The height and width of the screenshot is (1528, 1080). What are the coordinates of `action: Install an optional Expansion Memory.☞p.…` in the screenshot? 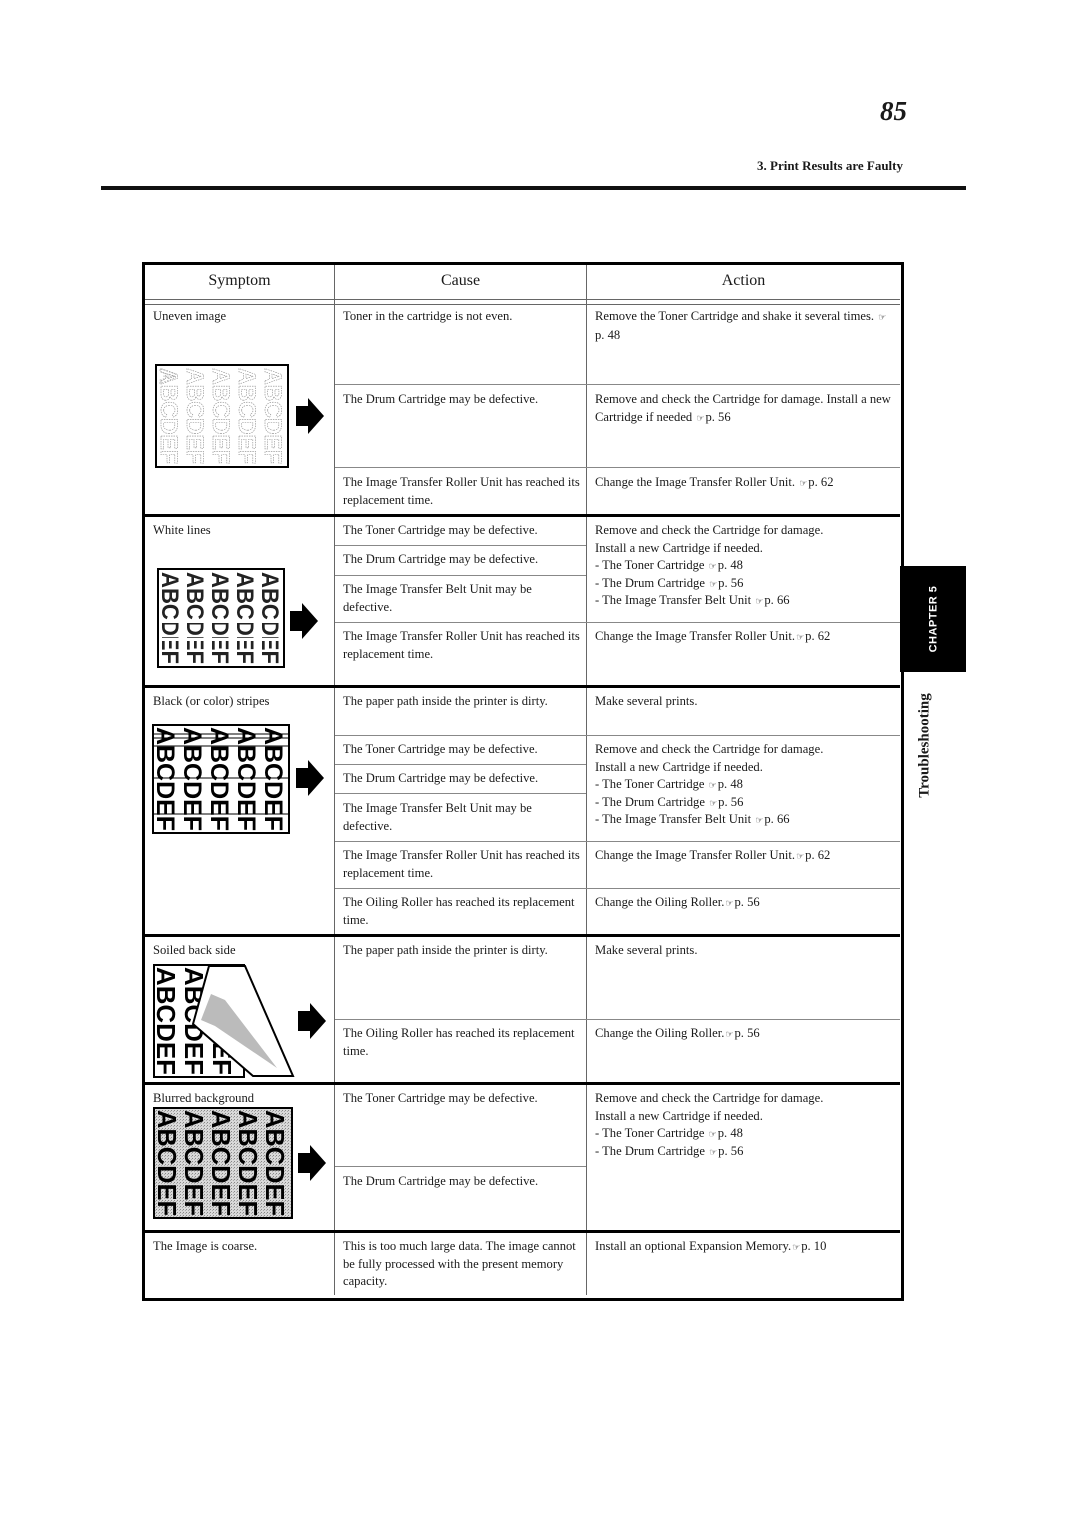 It's located at (745, 1247).